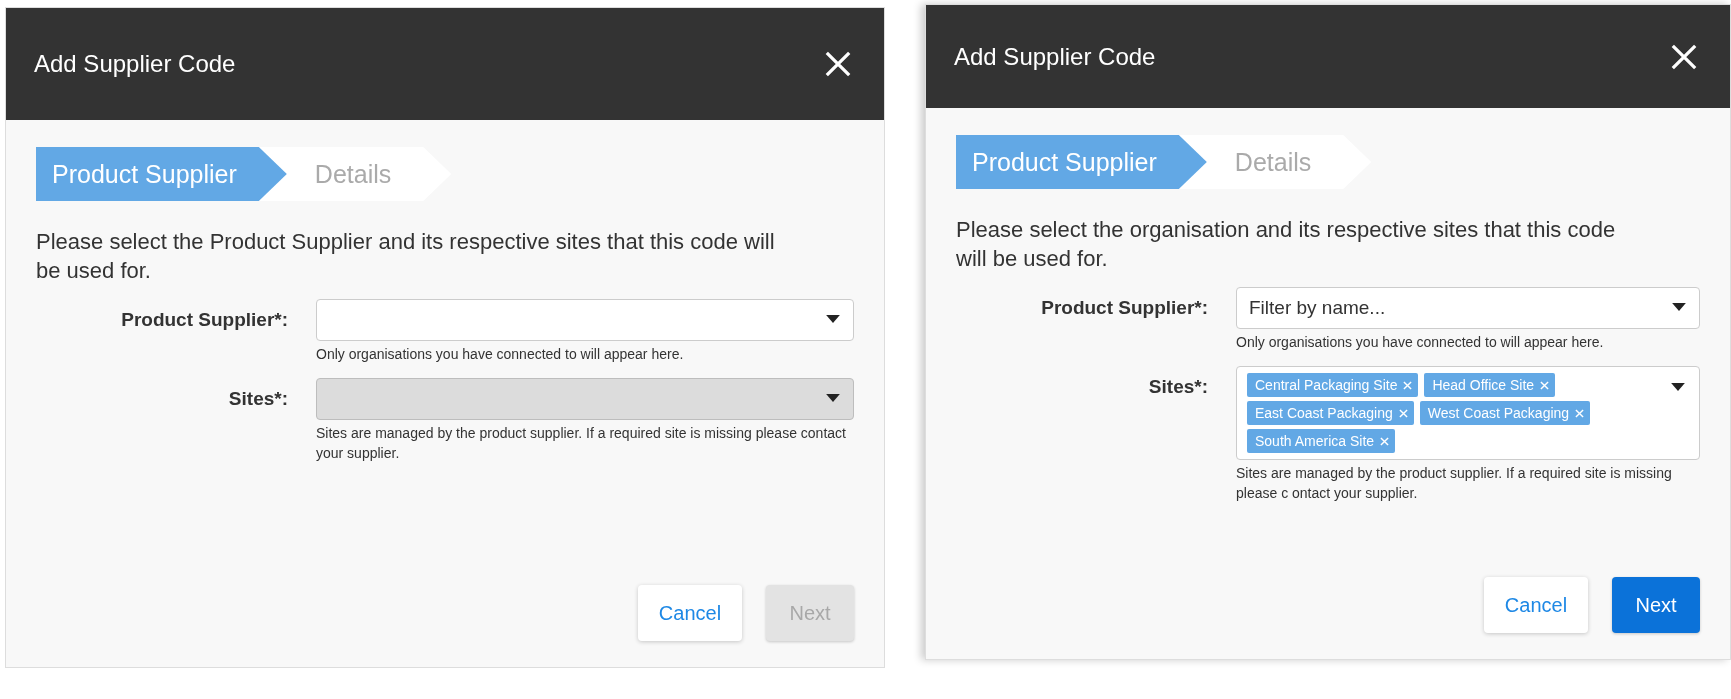 The width and height of the screenshot is (1731, 699). Describe the element at coordinates (585, 320) in the screenshot. I see `dropdown-field` at that location.